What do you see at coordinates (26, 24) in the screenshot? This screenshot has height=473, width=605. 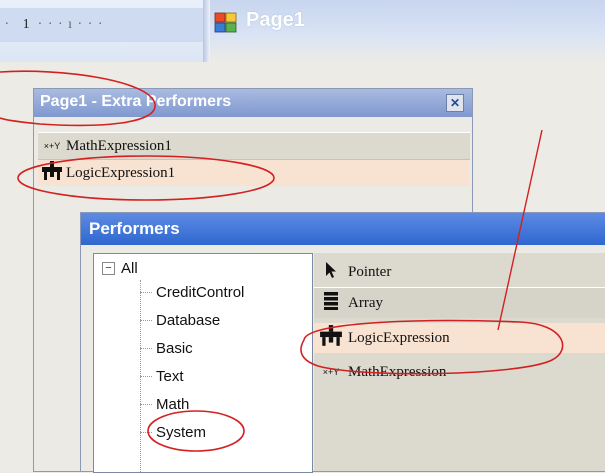 I see `ruler-number: 1` at bounding box center [26, 24].